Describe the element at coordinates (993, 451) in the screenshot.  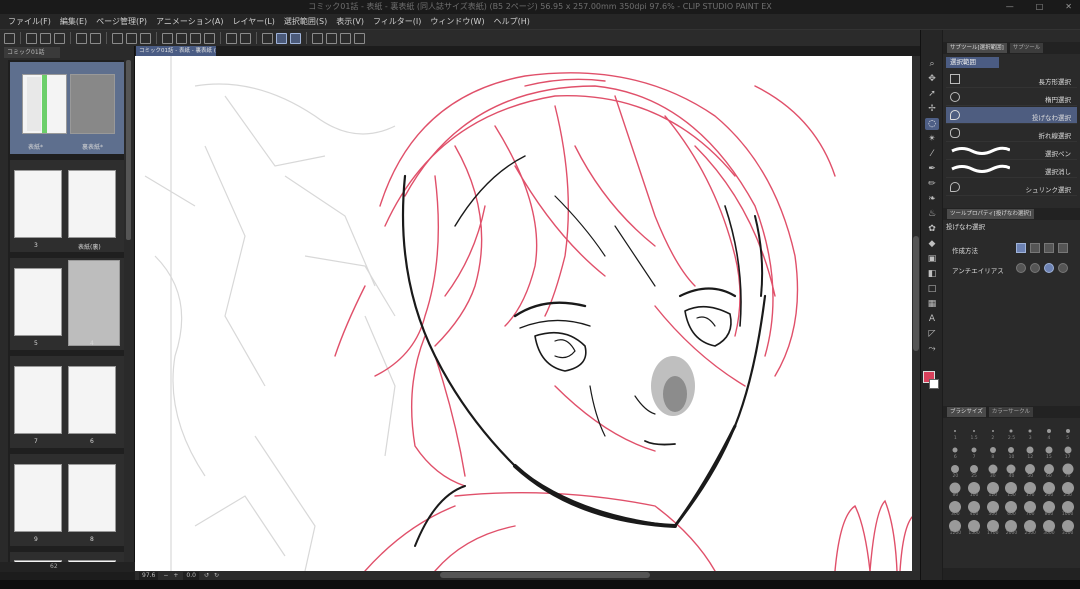
I see `brush-size-option: 8` at that location.